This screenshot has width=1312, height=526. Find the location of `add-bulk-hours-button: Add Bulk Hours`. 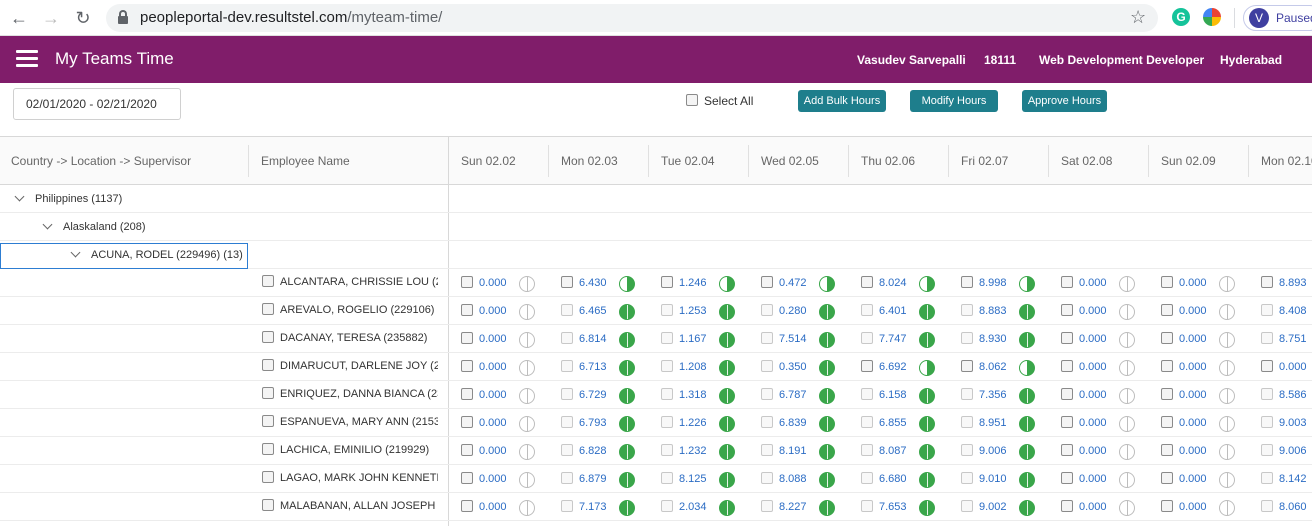

add-bulk-hours-button: Add Bulk Hours is located at coordinates (842, 101).